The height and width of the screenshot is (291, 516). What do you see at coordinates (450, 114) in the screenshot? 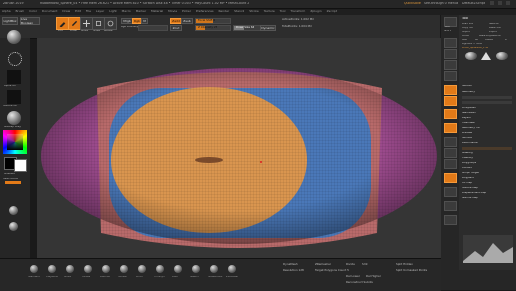
I see `local-button` at bounding box center [450, 114].